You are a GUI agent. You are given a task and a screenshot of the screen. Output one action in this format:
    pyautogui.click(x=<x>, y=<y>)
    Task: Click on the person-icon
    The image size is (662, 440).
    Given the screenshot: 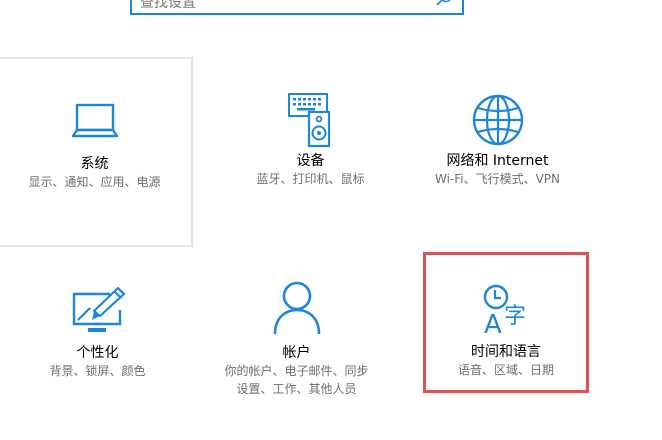 What is the action you would take?
    pyautogui.click(x=296, y=308)
    